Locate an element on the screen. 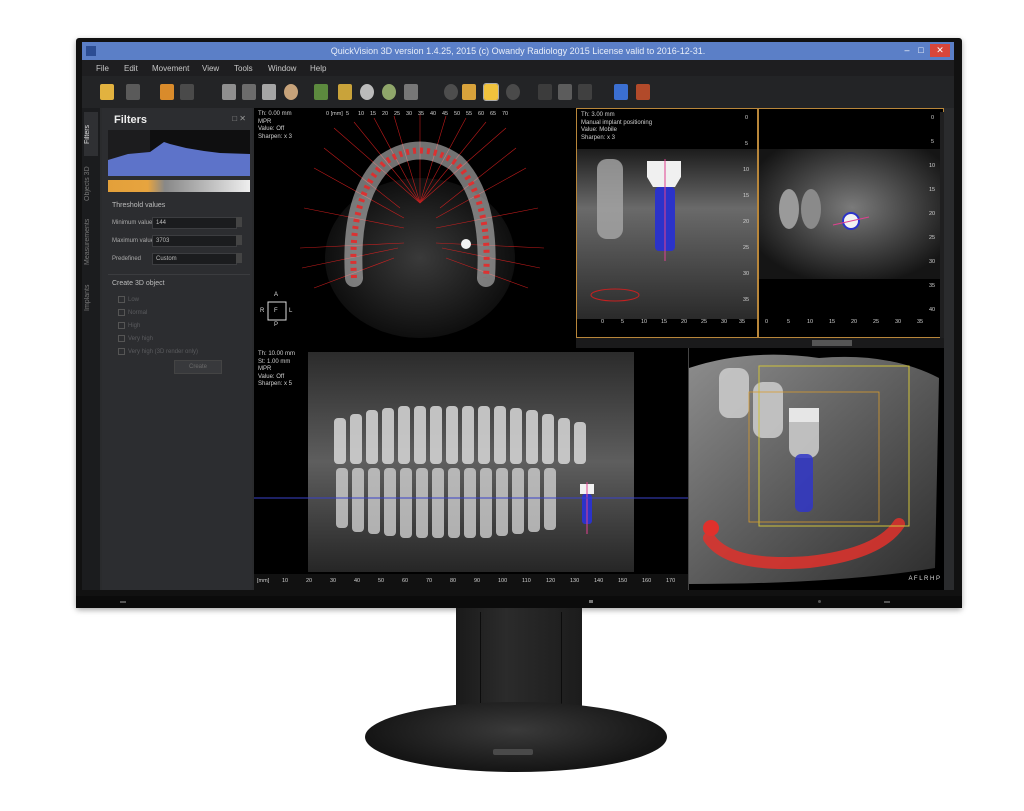 The width and height of the screenshot is (1024, 811). panoramic-ruler-unit: [mm] is located at coordinates (263, 581).